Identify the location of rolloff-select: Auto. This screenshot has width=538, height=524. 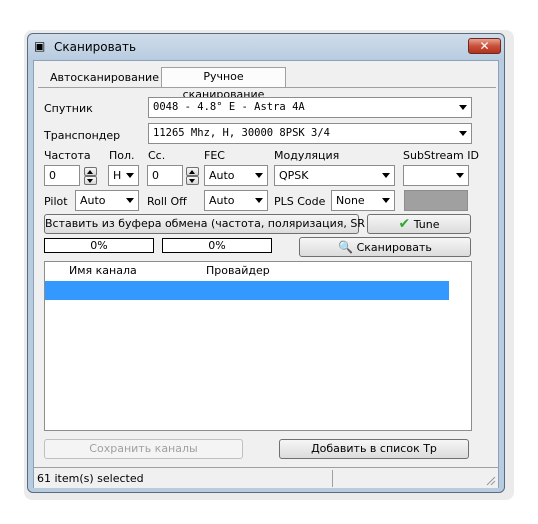
(236, 200).